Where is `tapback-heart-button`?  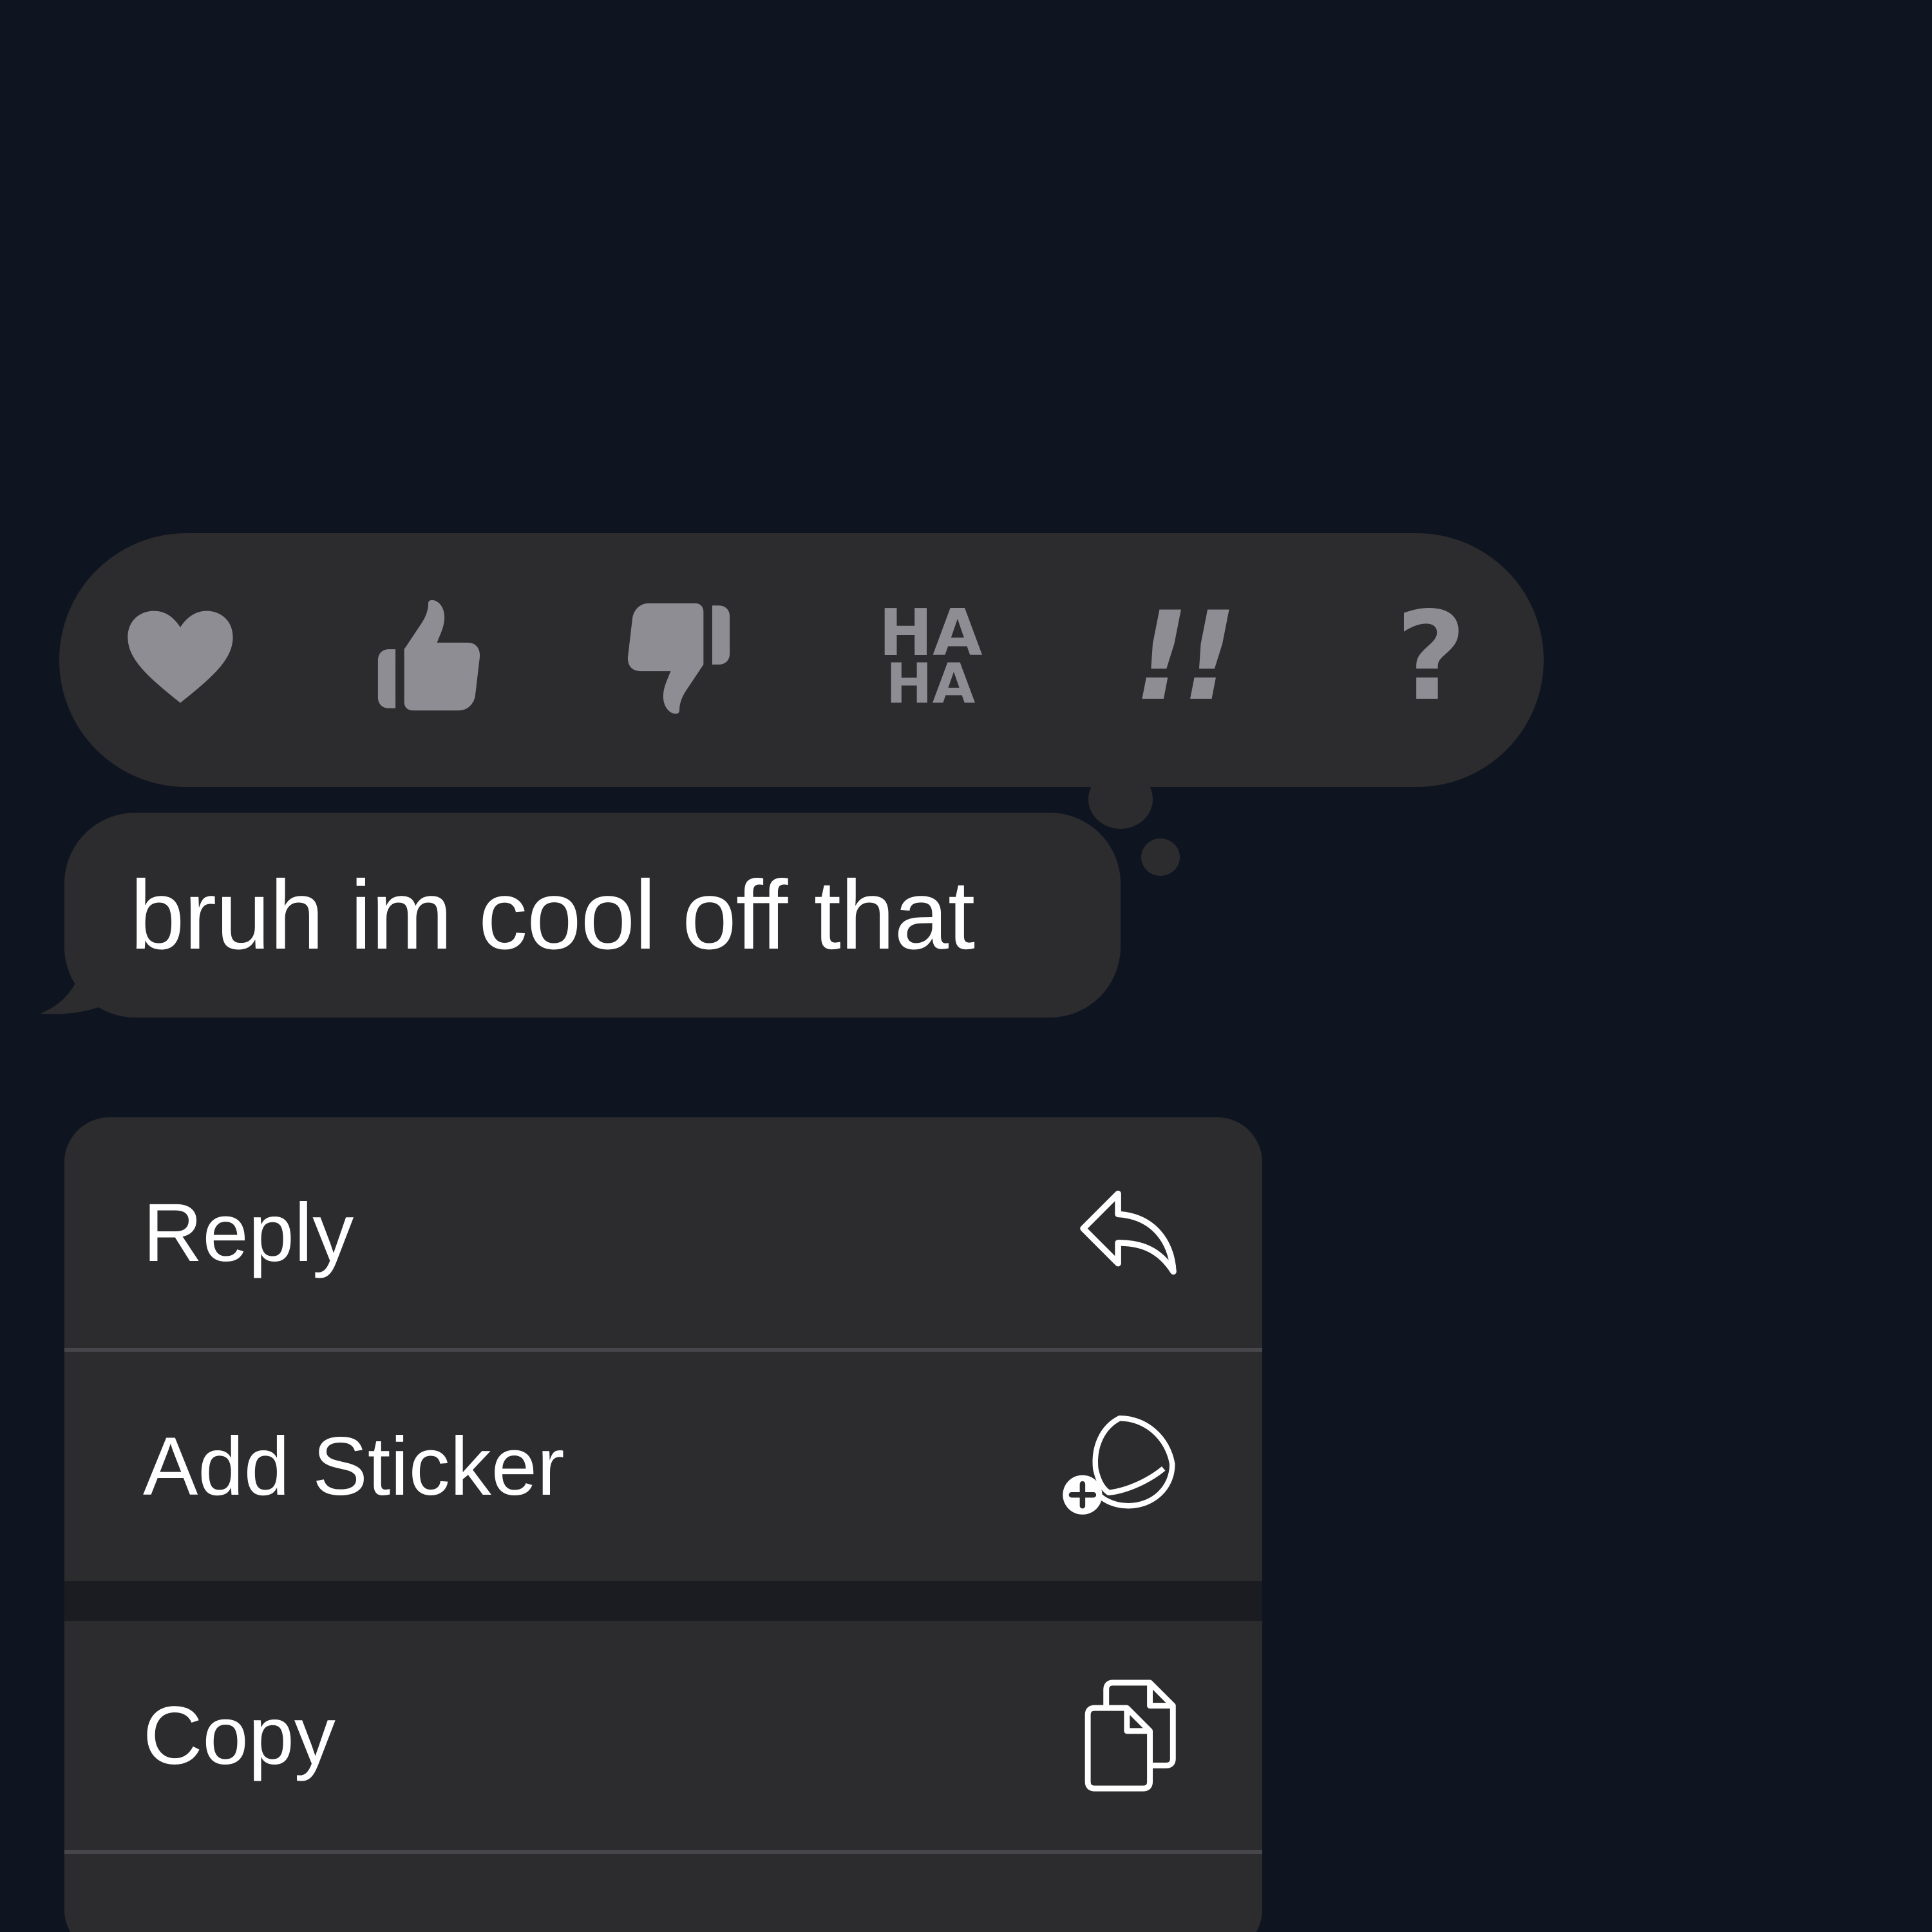
tapback-heart-button is located at coordinates (180, 657).